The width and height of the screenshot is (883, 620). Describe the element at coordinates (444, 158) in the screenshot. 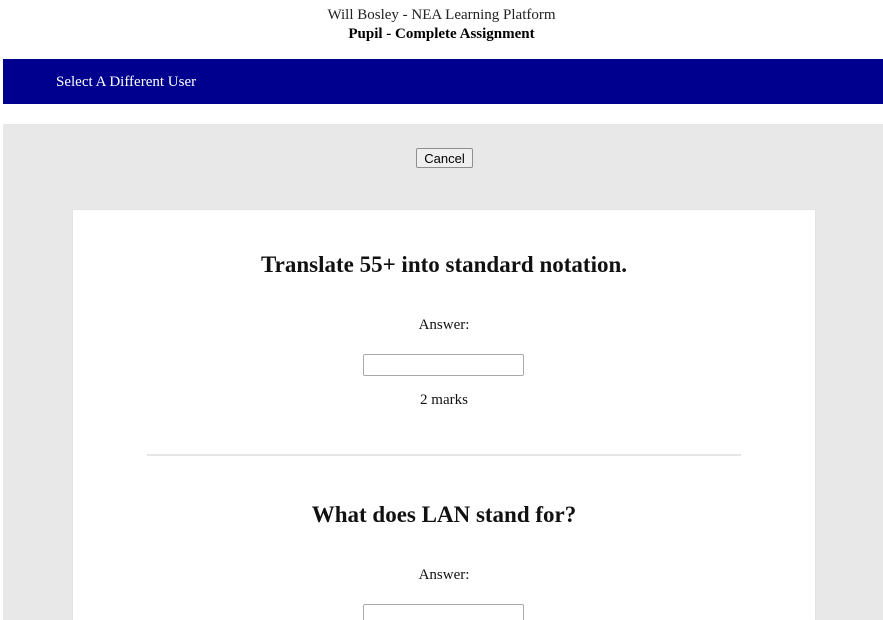

I see `cancel-button: Cancel` at that location.